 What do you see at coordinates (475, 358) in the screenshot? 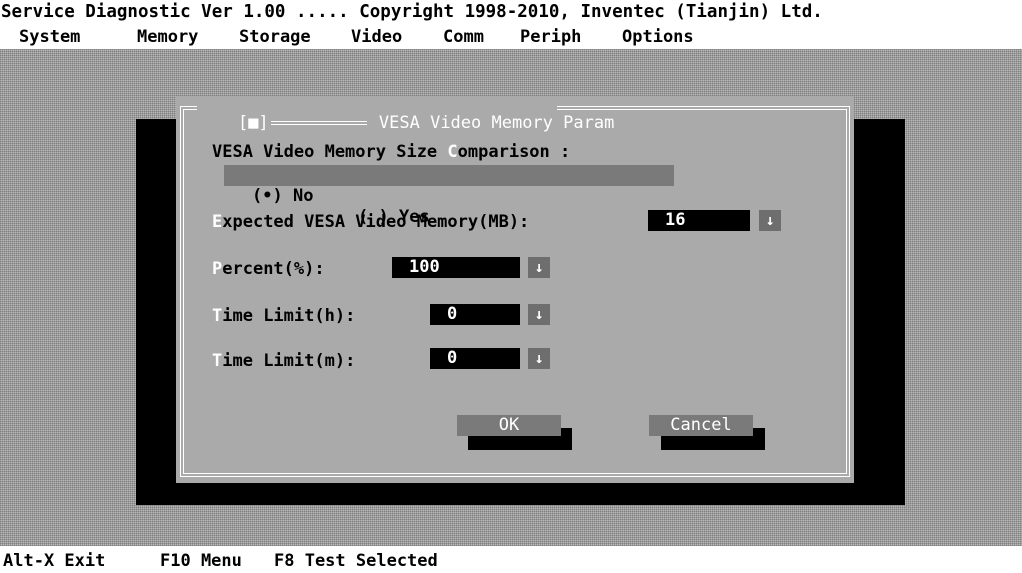
I see `time-limit-m-field: 0` at bounding box center [475, 358].